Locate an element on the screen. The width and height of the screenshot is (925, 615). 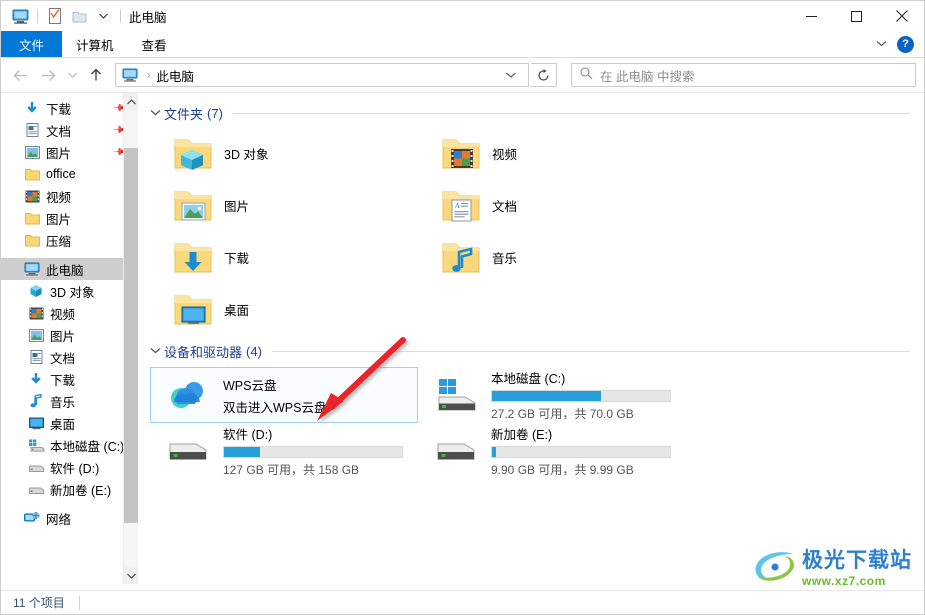
close-button is located at coordinates (901, 16).